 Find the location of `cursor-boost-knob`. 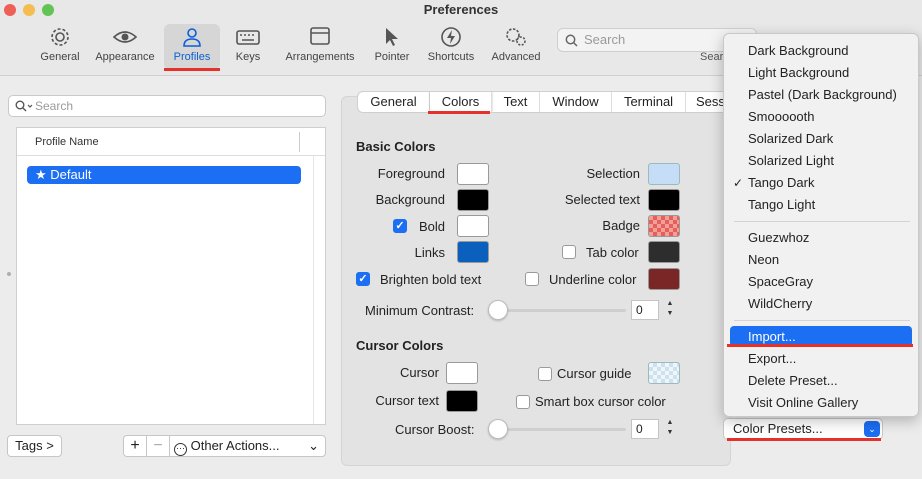

cursor-boost-knob is located at coordinates (498, 429).